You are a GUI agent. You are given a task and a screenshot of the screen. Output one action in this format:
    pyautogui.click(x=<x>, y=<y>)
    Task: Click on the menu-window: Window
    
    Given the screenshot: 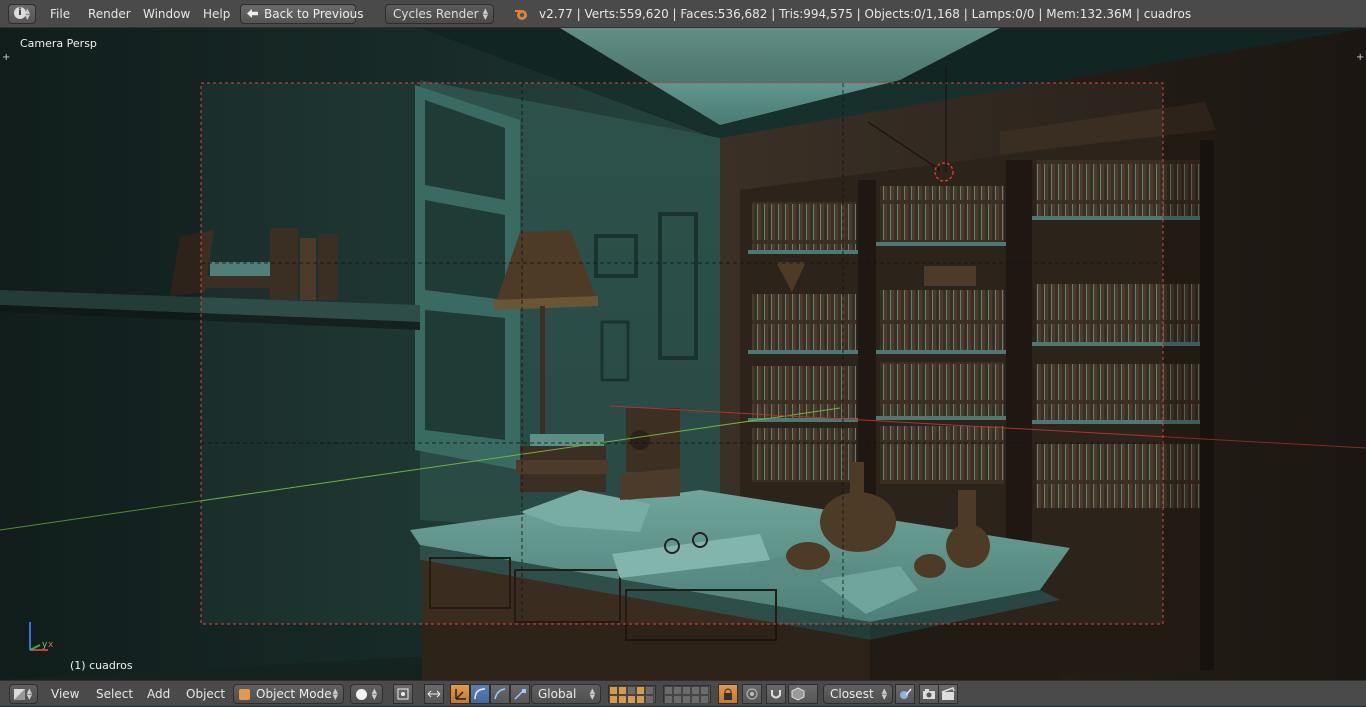 What is the action you would take?
    pyautogui.click(x=166, y=14)
    